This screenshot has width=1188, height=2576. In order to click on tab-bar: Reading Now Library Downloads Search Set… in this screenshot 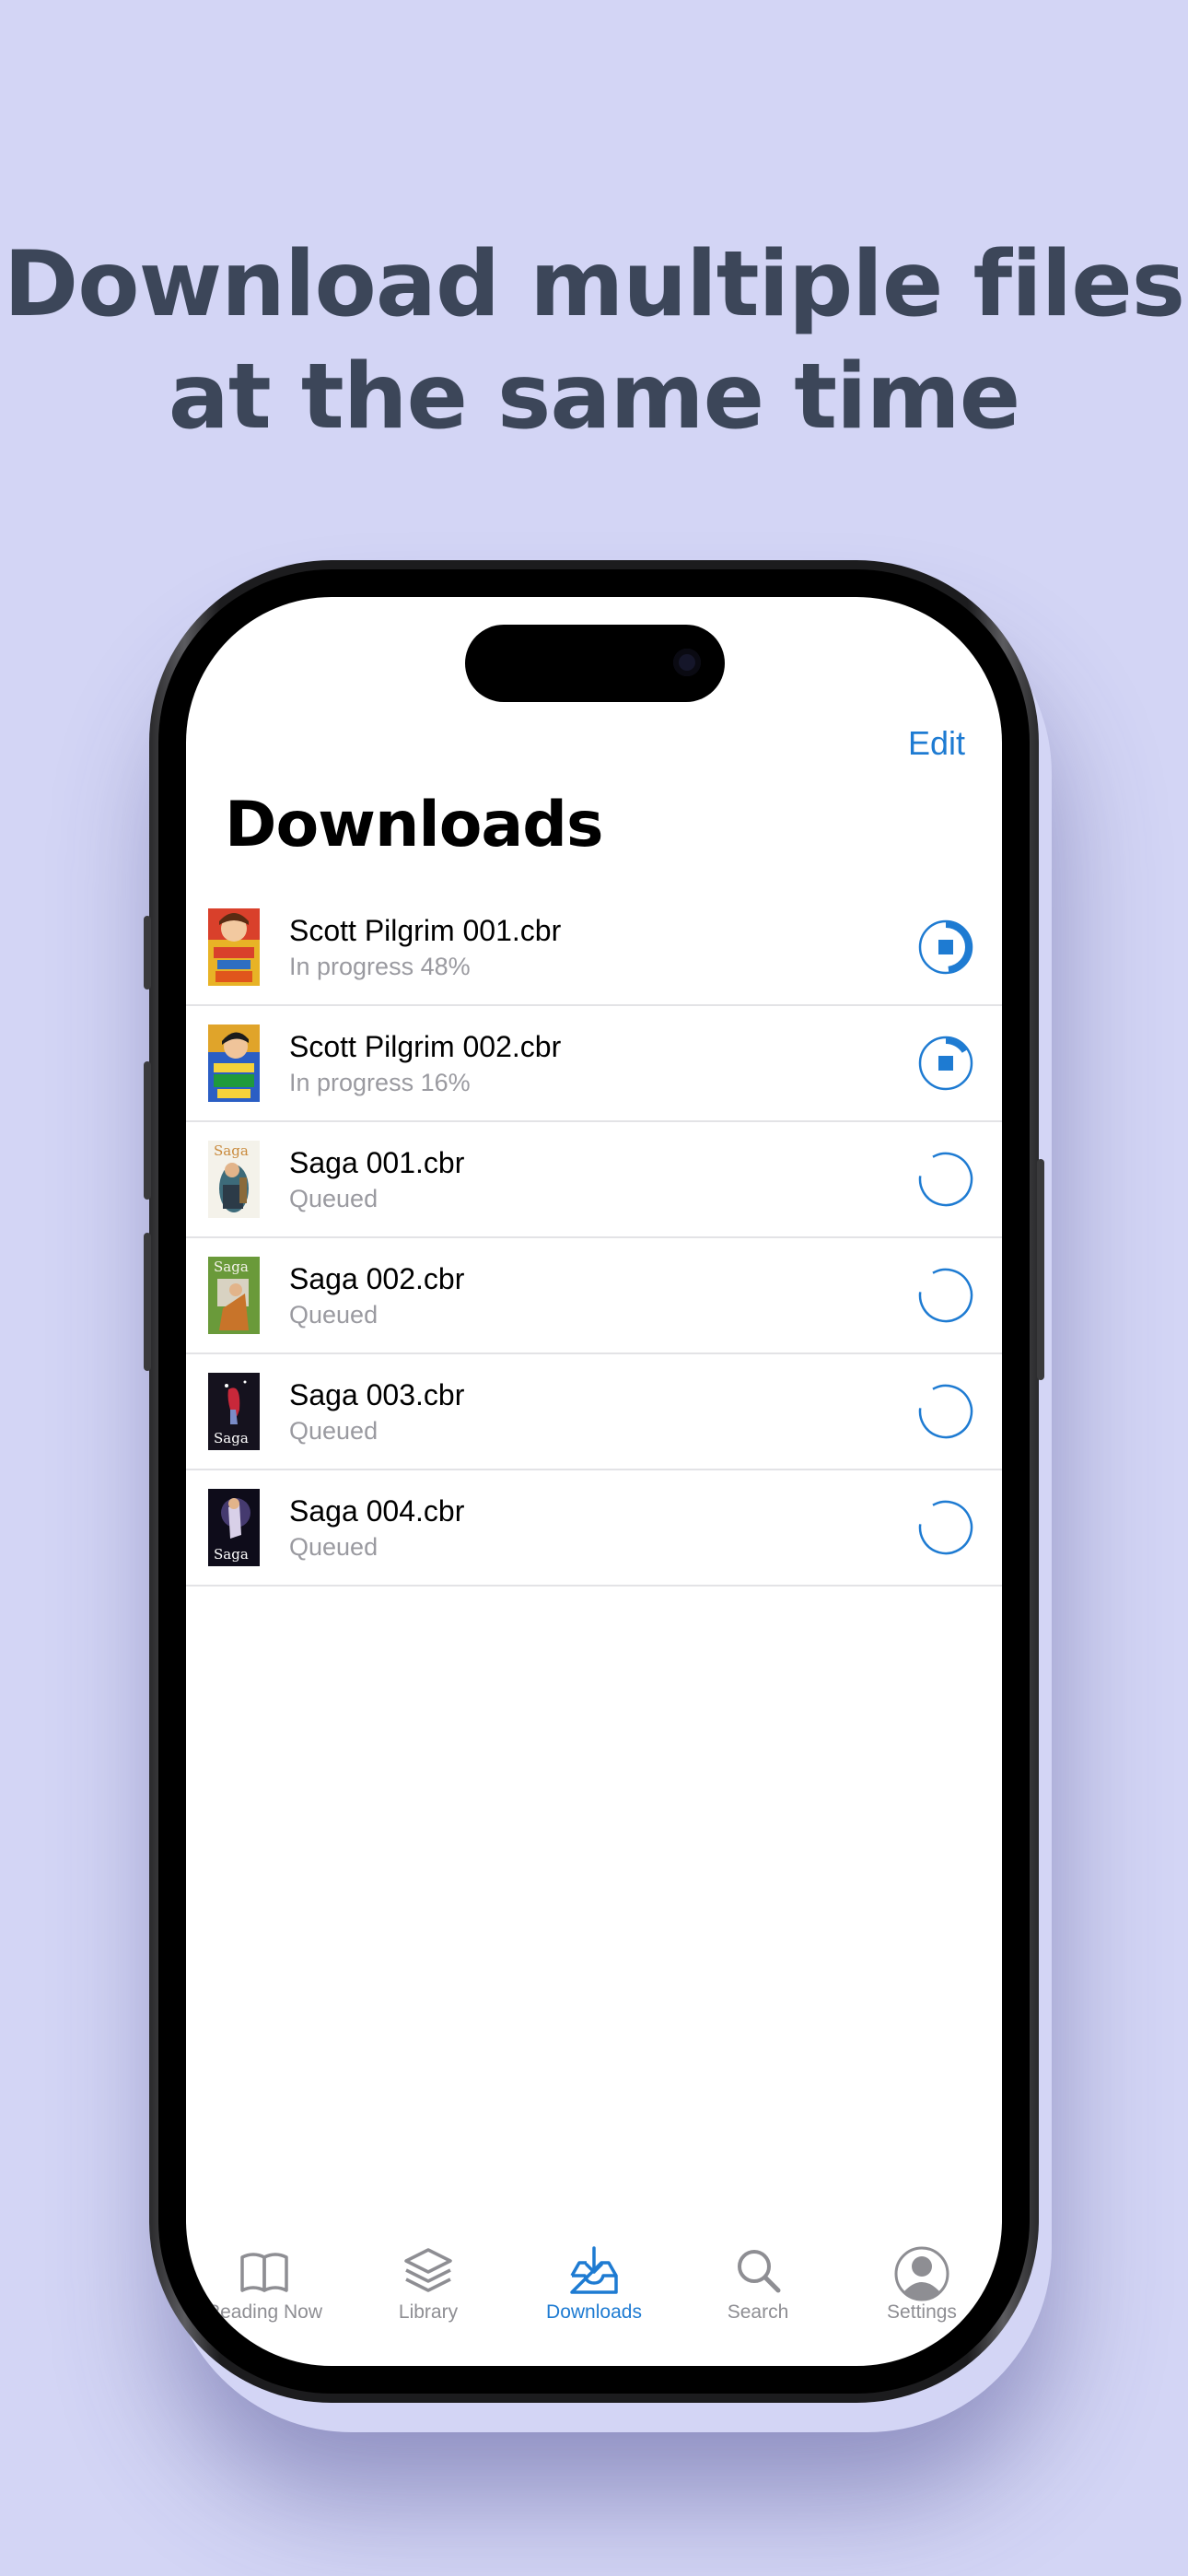, I will do `click(594, 2306)`.